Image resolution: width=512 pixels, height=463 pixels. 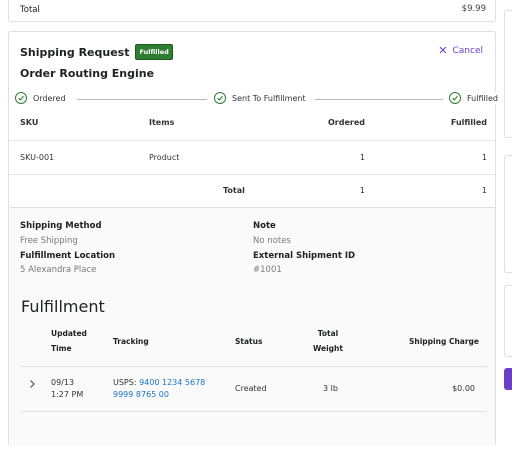 What do you see at coordinates (508, 379) in the screenshot?
I see `side-action-button` at bounding box center [508, 379].